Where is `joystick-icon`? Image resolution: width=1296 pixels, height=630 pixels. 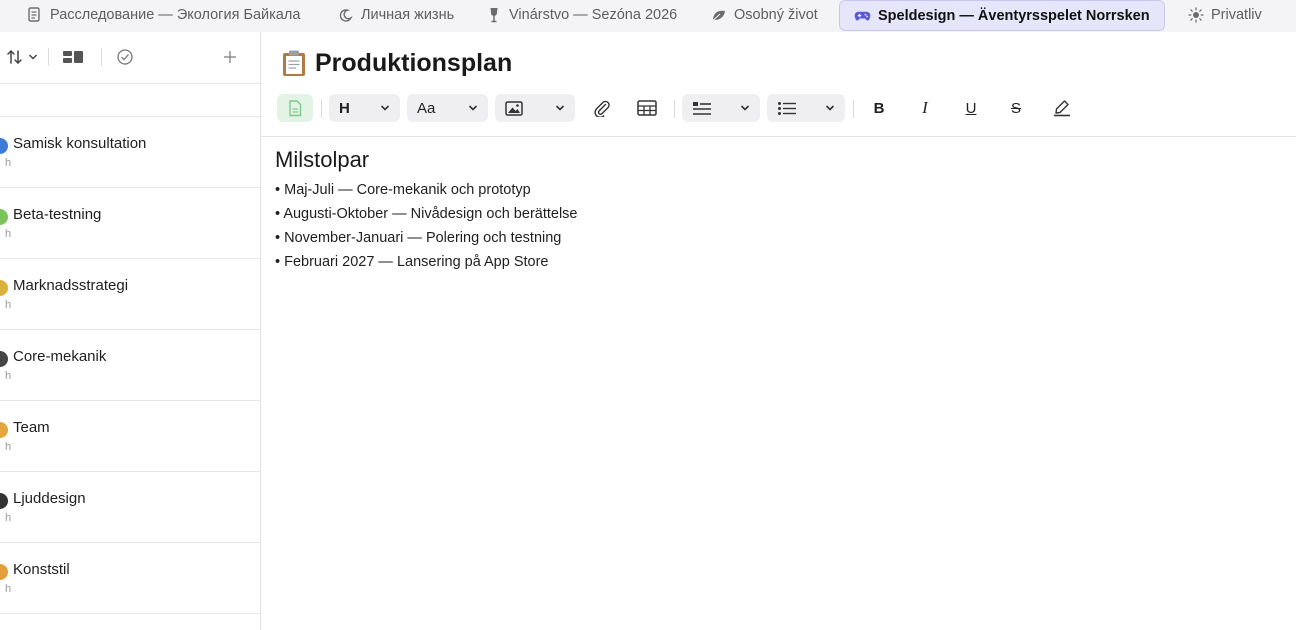 joystick-icon is located at coordinates (4, 359).